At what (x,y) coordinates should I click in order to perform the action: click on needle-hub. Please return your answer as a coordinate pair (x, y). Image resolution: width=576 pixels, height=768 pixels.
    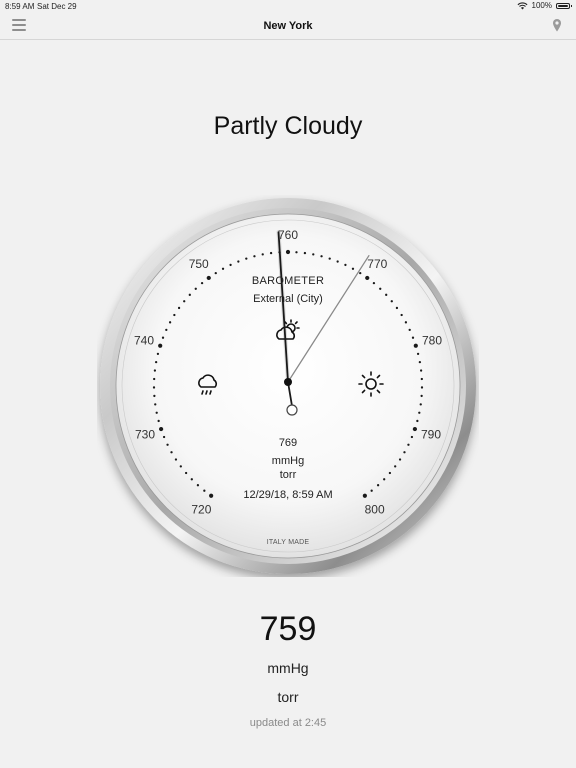
    Looking at the image, I should click on (288, 382).